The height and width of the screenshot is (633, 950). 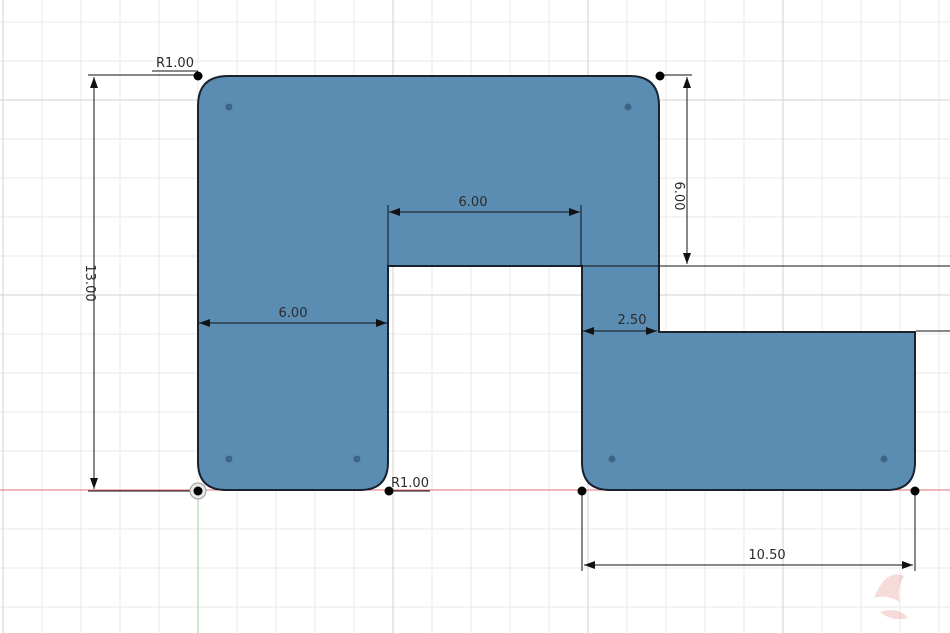 I want to click on sketch-point-top-left, so click(x=198, y=76).